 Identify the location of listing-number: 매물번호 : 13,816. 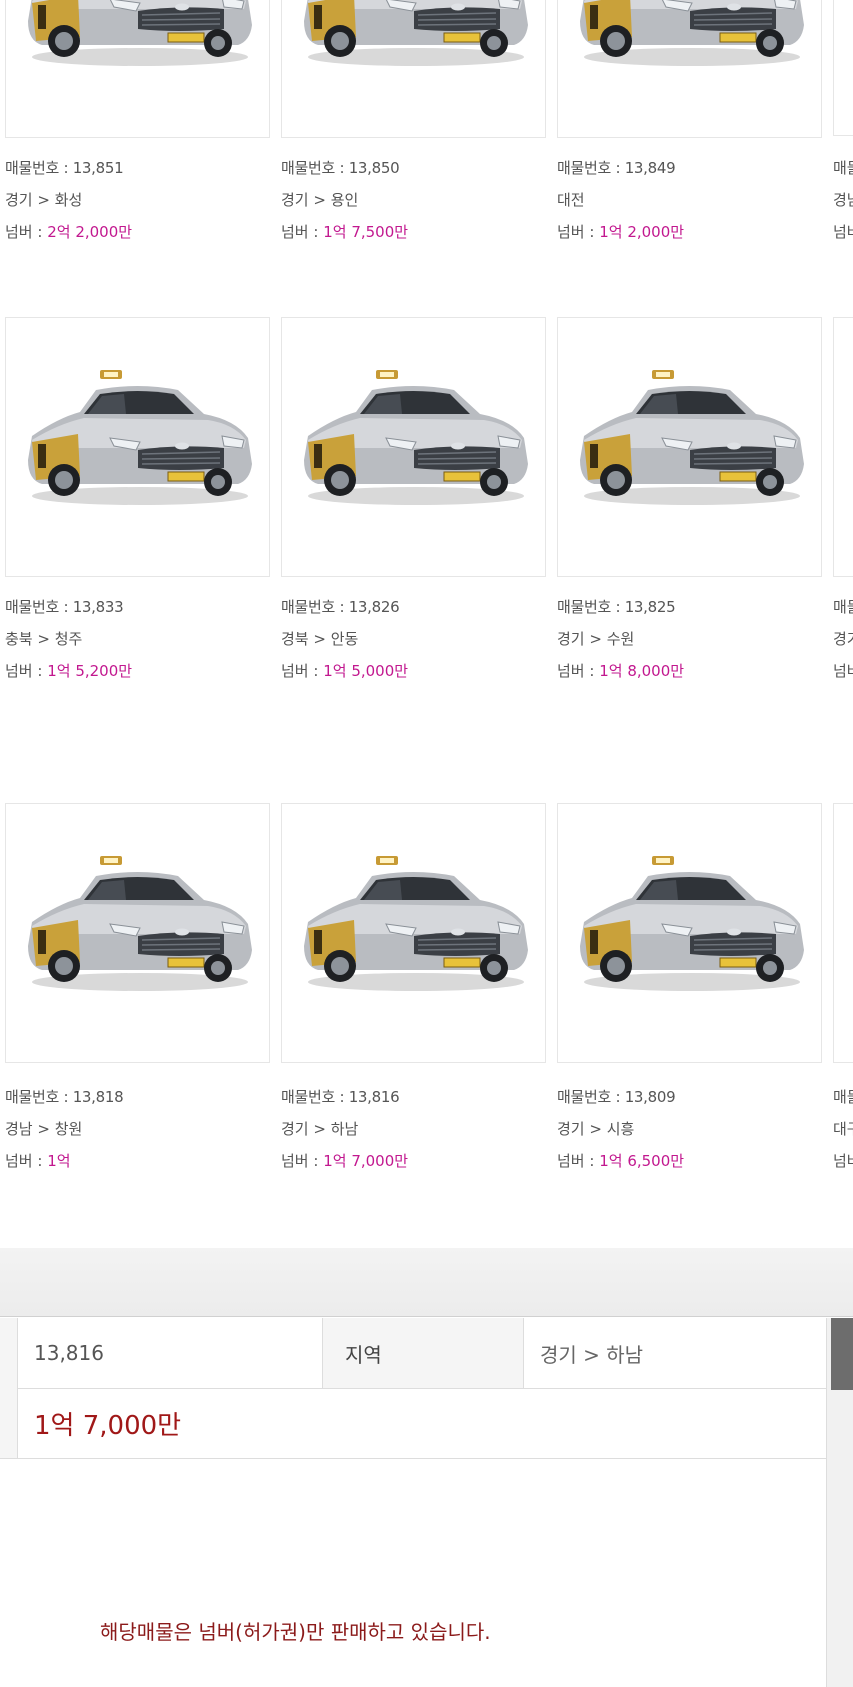
(340, 1097).